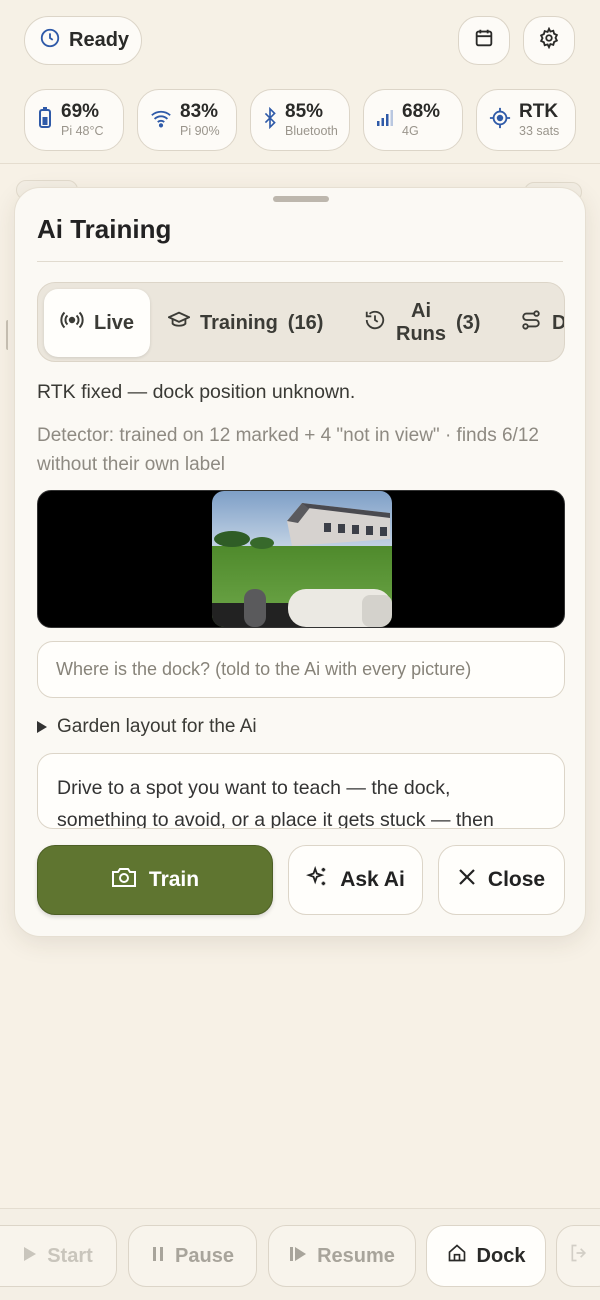 This screenshot has height=1300, width=600. Describe the element at coordinates (179, 323) in the screenshot. I see `graduation-cap-icon` at that location.